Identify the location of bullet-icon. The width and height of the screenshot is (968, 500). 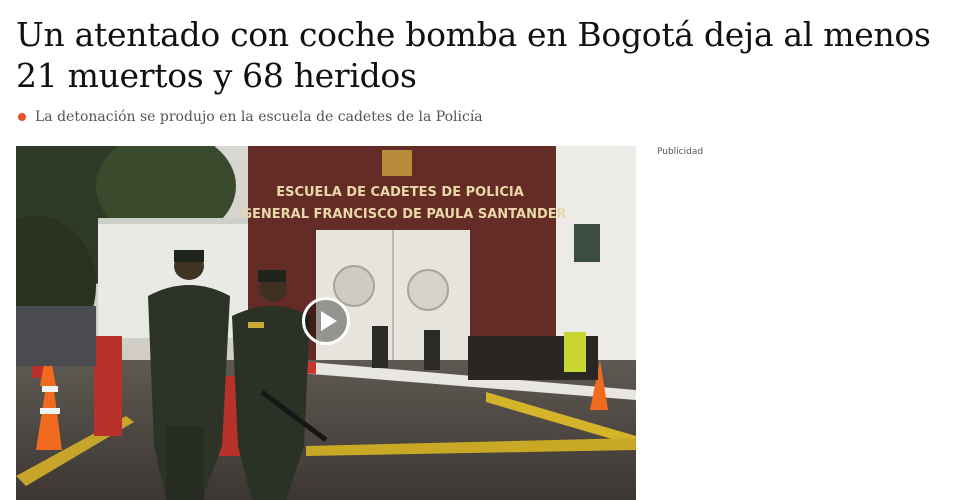
(22, 117).